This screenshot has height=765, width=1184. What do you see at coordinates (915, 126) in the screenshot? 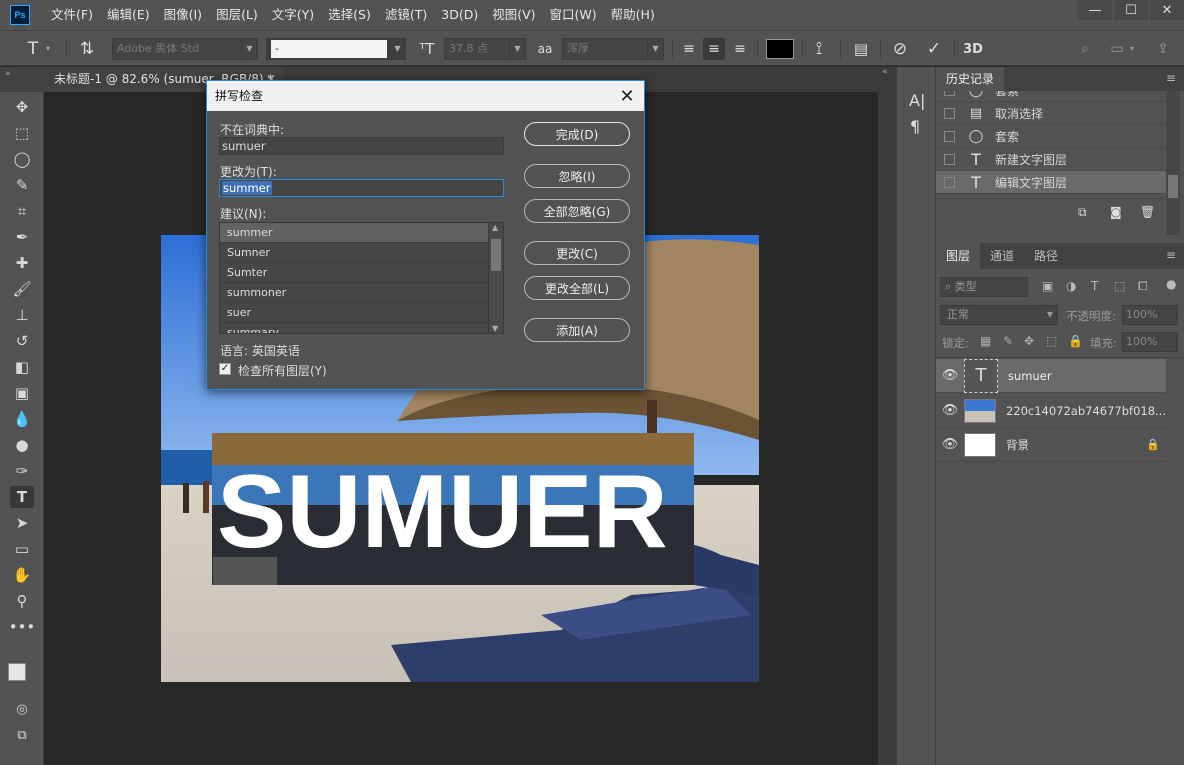
I see `paragraph-panel-icon: ¶` at bounding box center [915, 126].